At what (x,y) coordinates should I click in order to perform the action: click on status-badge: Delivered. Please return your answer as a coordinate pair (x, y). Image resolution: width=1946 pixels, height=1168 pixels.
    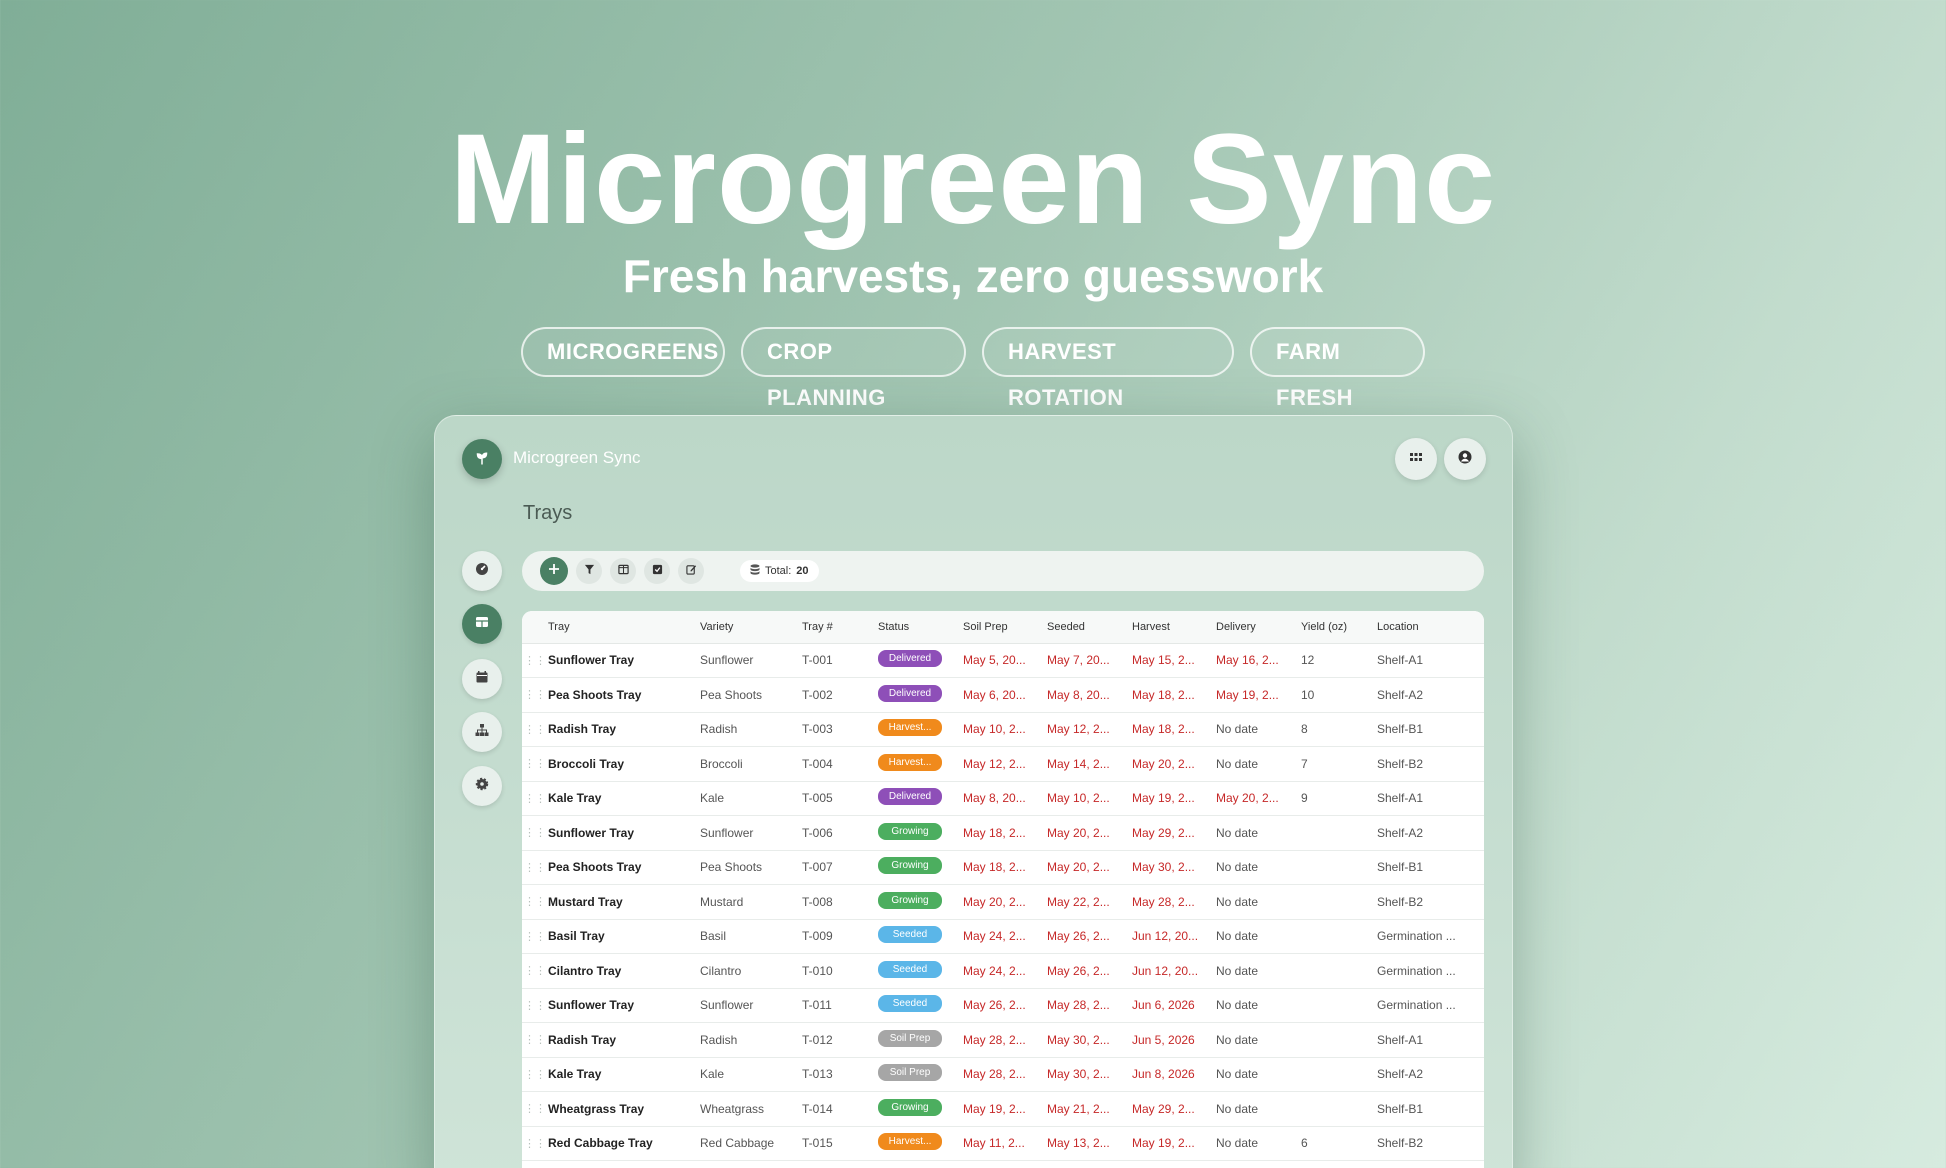
    Looking at the image, I should click on (910, 693).